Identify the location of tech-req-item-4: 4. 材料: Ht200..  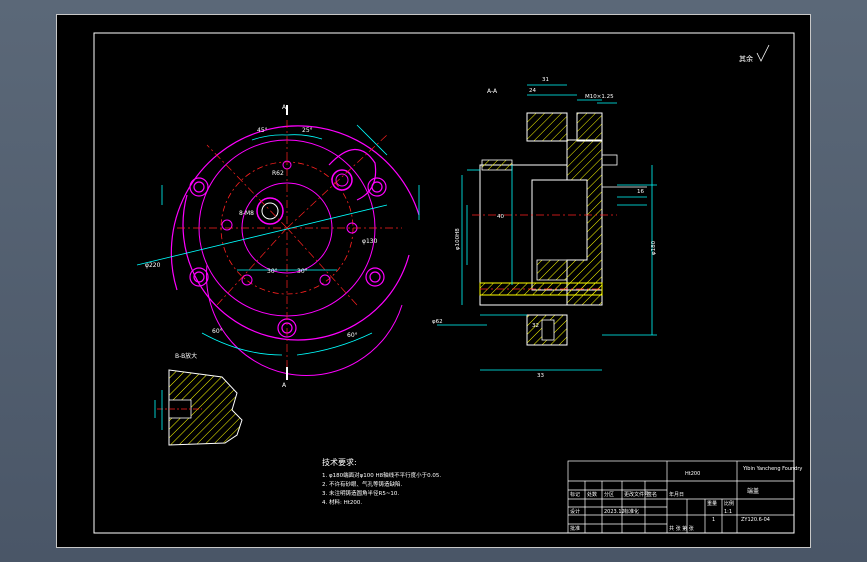
(342, 502).